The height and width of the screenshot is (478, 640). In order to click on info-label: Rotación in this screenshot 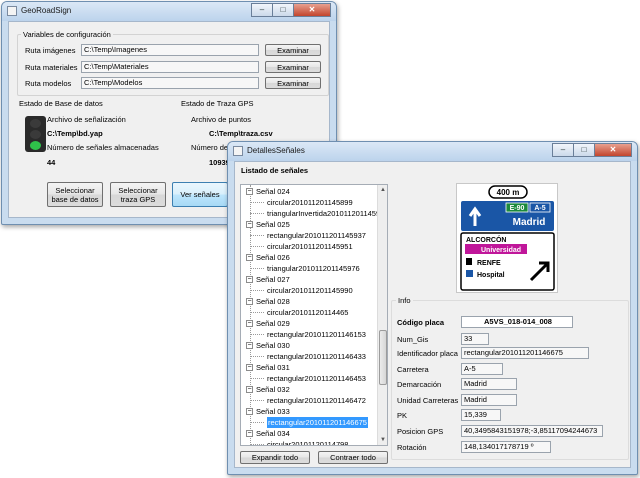, I will do `click(412, 447)`.